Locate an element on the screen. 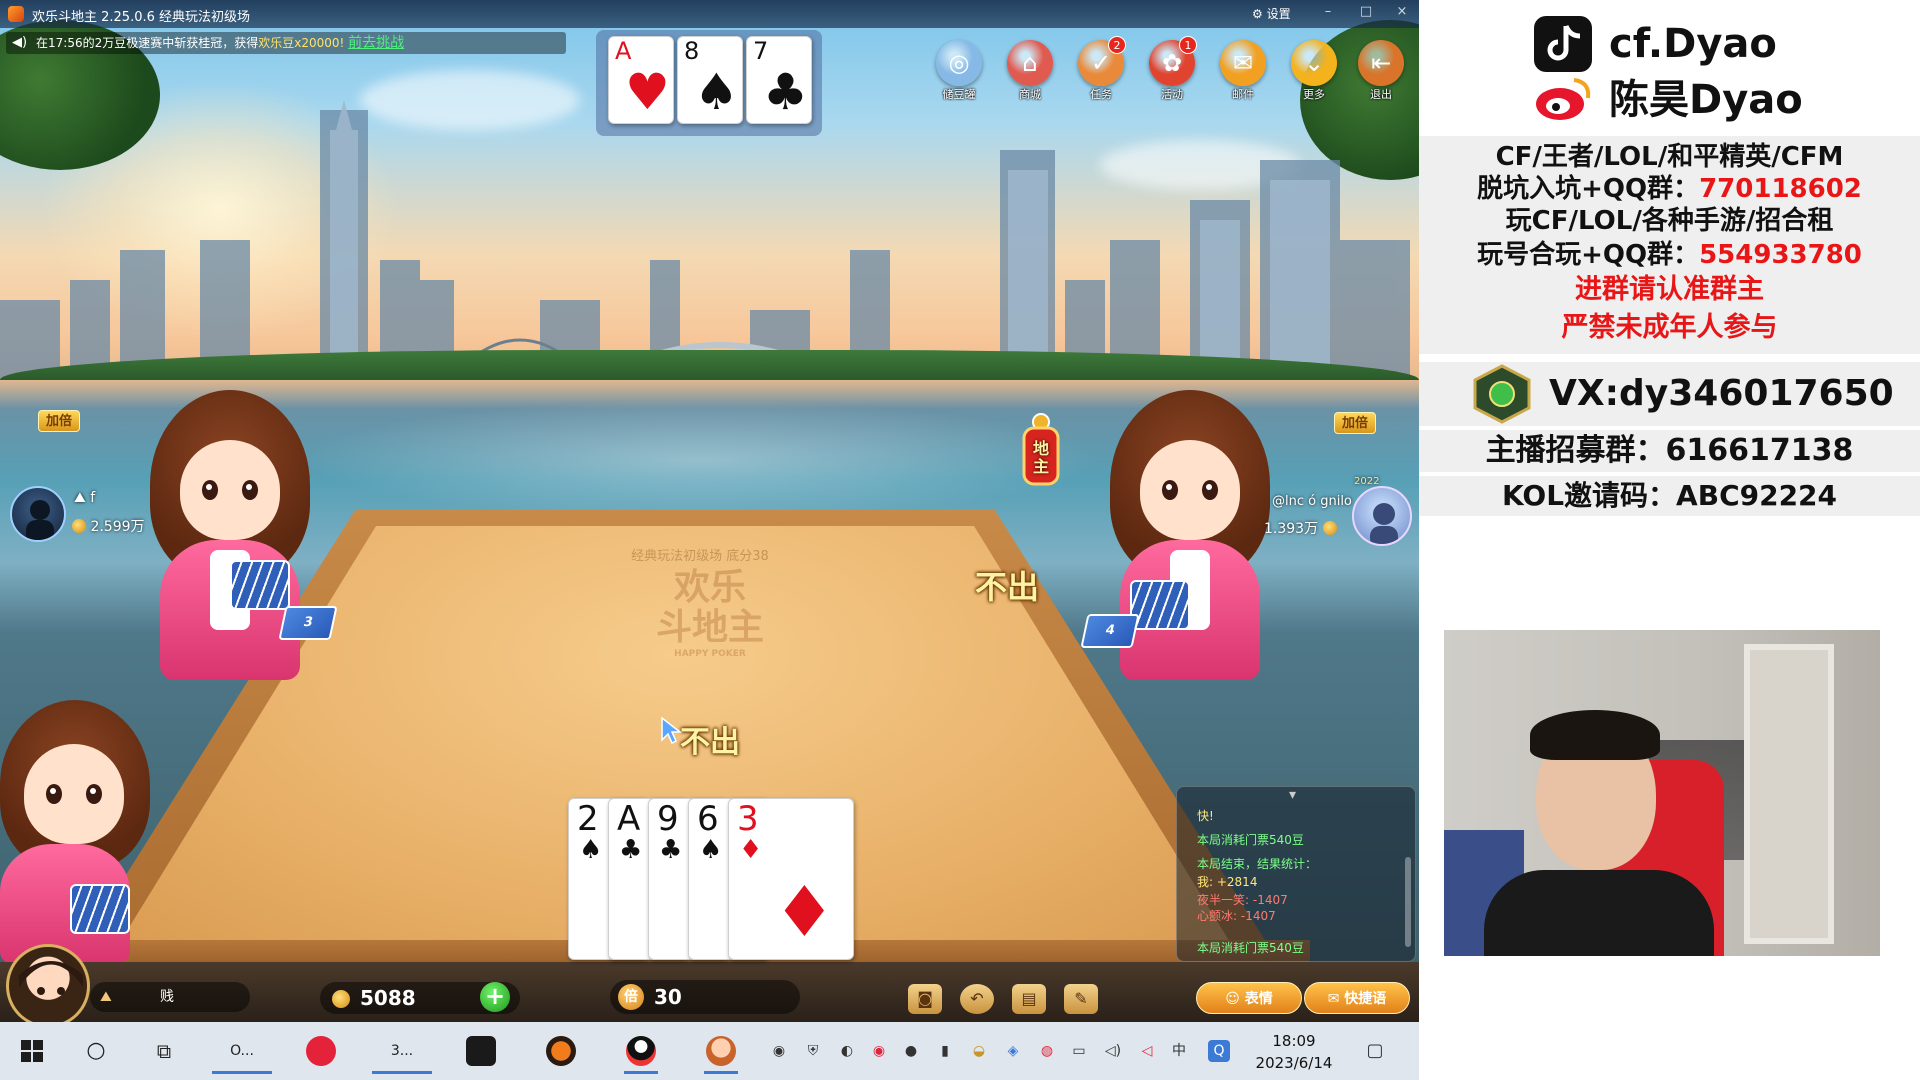  right-player-avatar is located at coordinates (1382, 516).